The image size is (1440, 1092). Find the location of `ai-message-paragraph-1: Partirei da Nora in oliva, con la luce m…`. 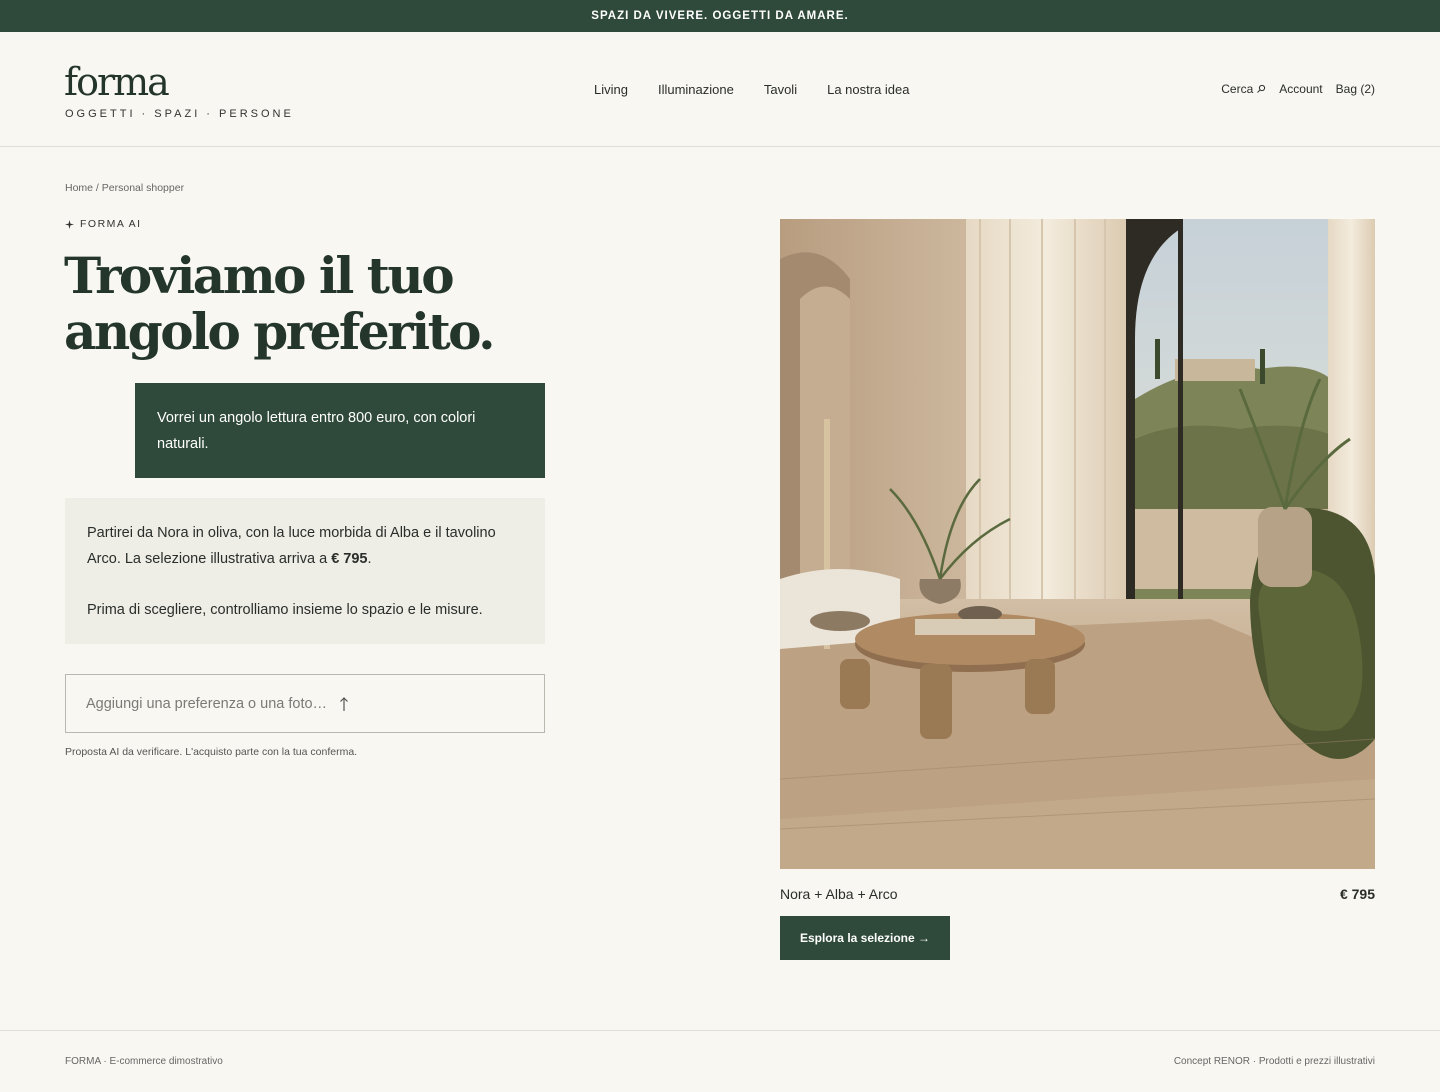

ai-message-paragraph-1: Partirei da Nora in oliva, con la luce m… is located at coordinates (305, 546).